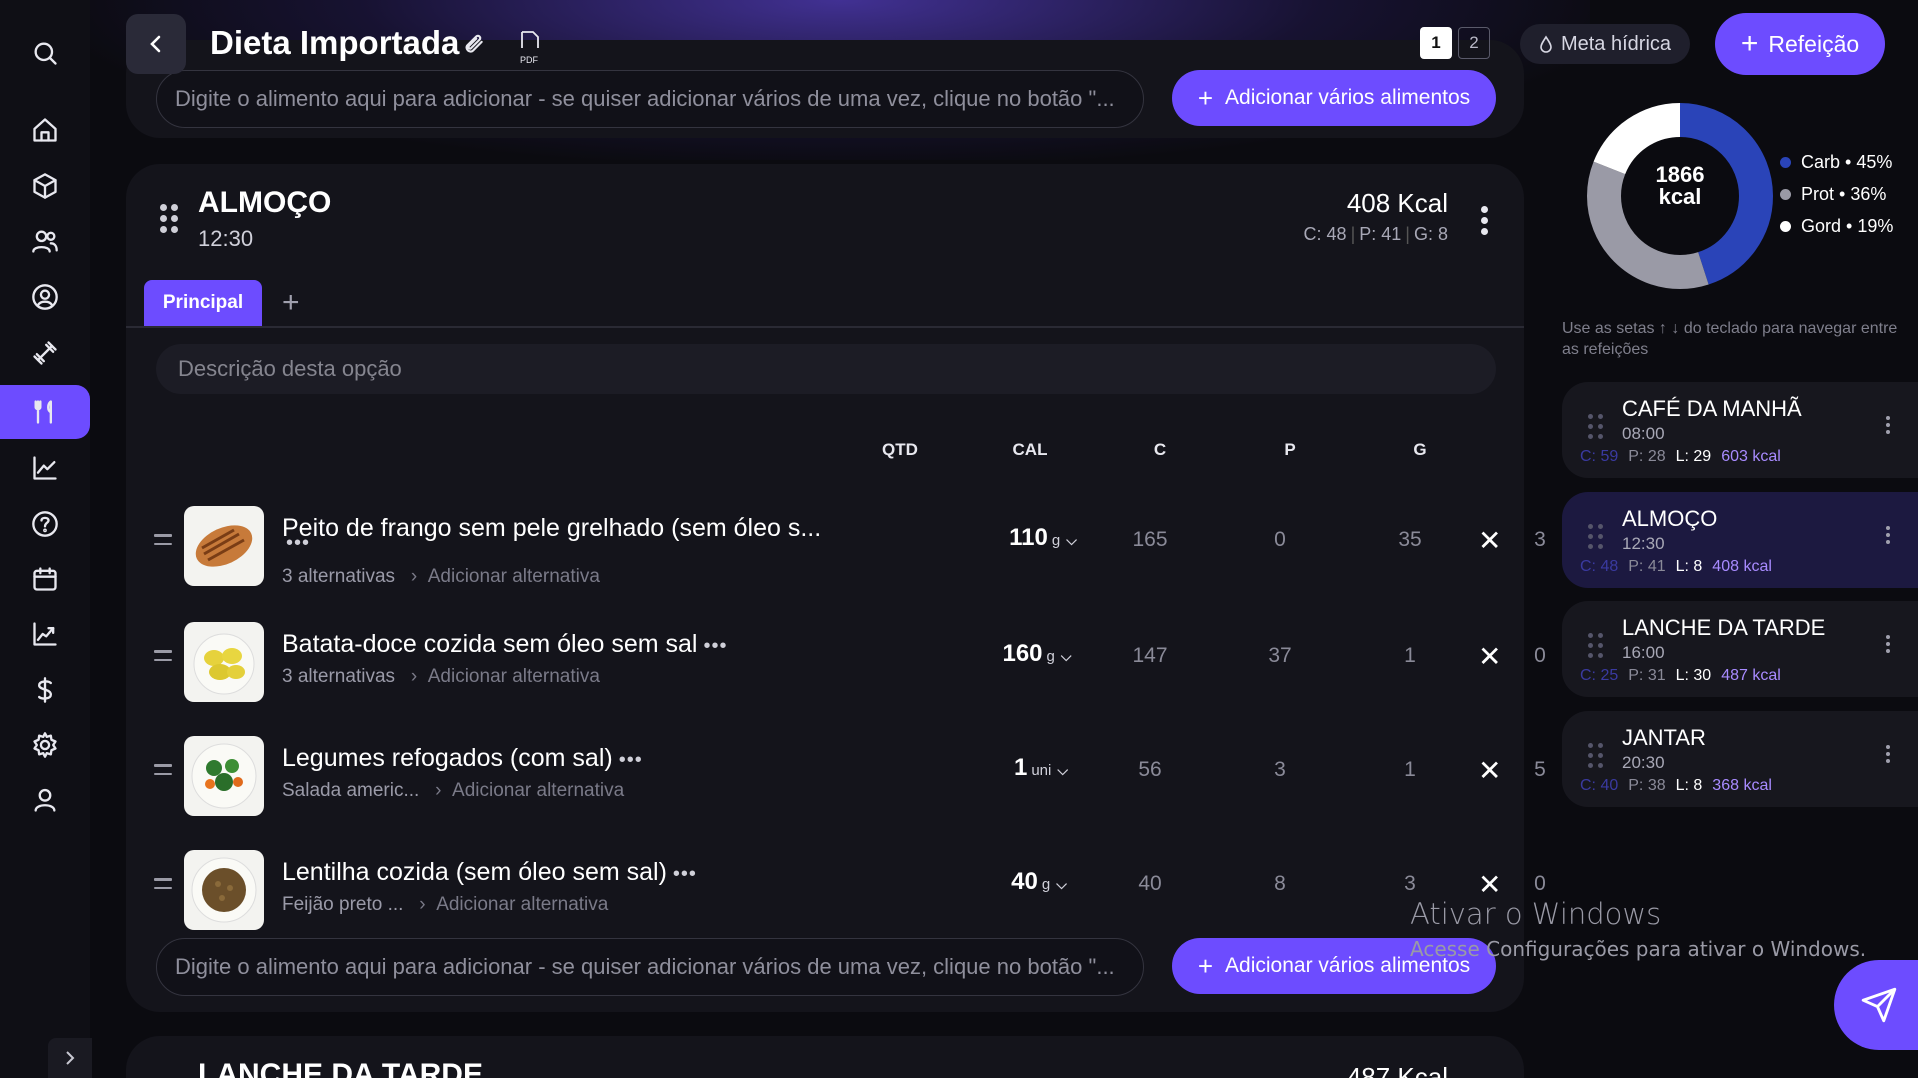 This screenshot has height=1078, width=1918. What do you see at coordinates (1536, 914) in the screenshot?
I see `windows-activation-title: Ativar o Windows` at bounding box center [1536, 914].